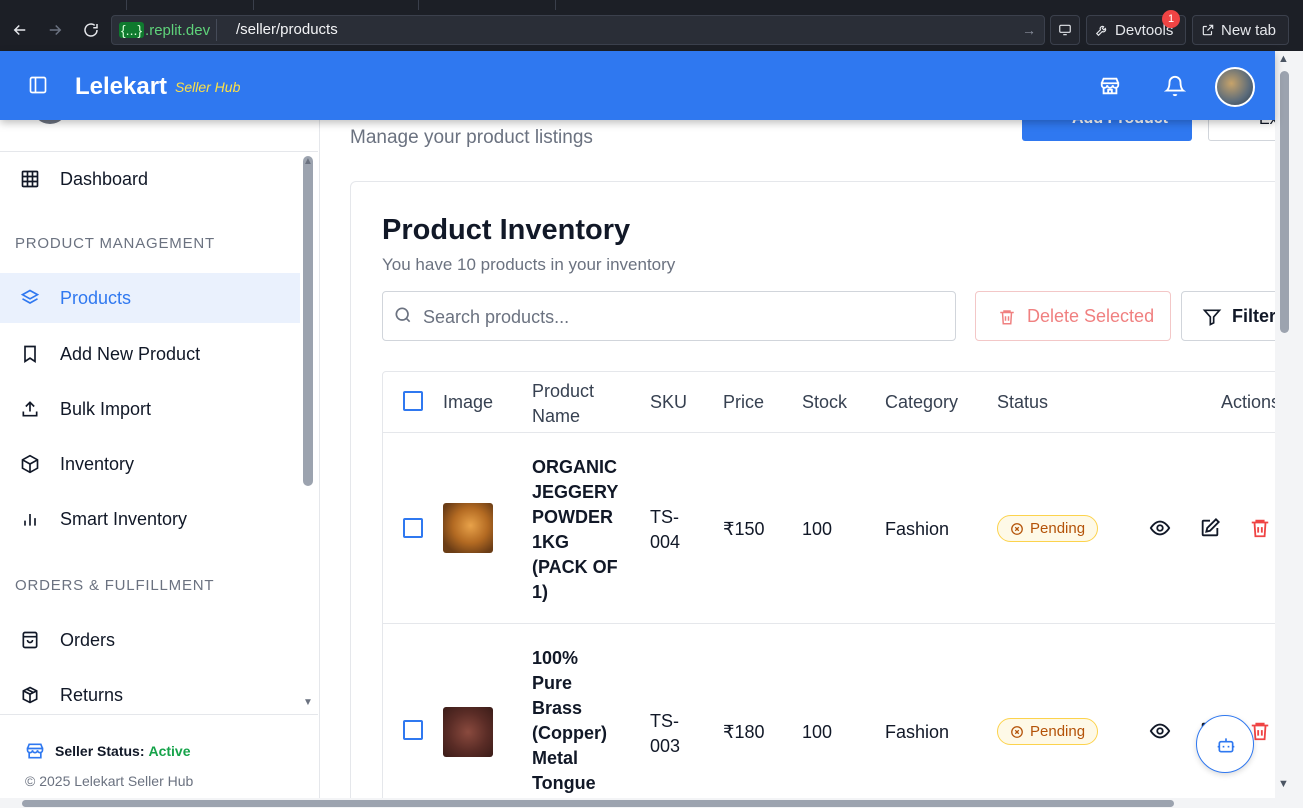 This screenshot has height=808, width=1303. What do you see at coordinates (150, 695) in the screenshot?
I see `sidebar-item-returns: Returns` at bounding box center [150, 695].